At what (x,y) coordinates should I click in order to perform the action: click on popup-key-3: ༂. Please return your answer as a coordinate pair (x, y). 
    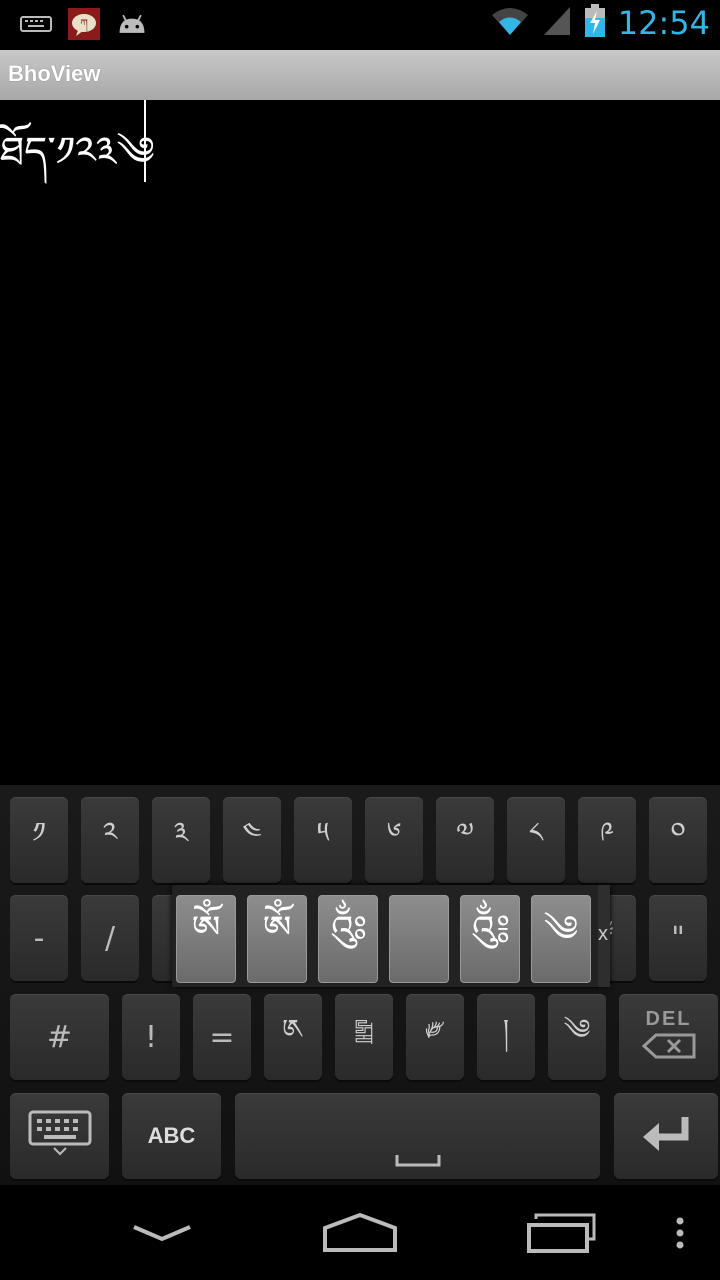
    Looking at the image, I should click on (348, 939).